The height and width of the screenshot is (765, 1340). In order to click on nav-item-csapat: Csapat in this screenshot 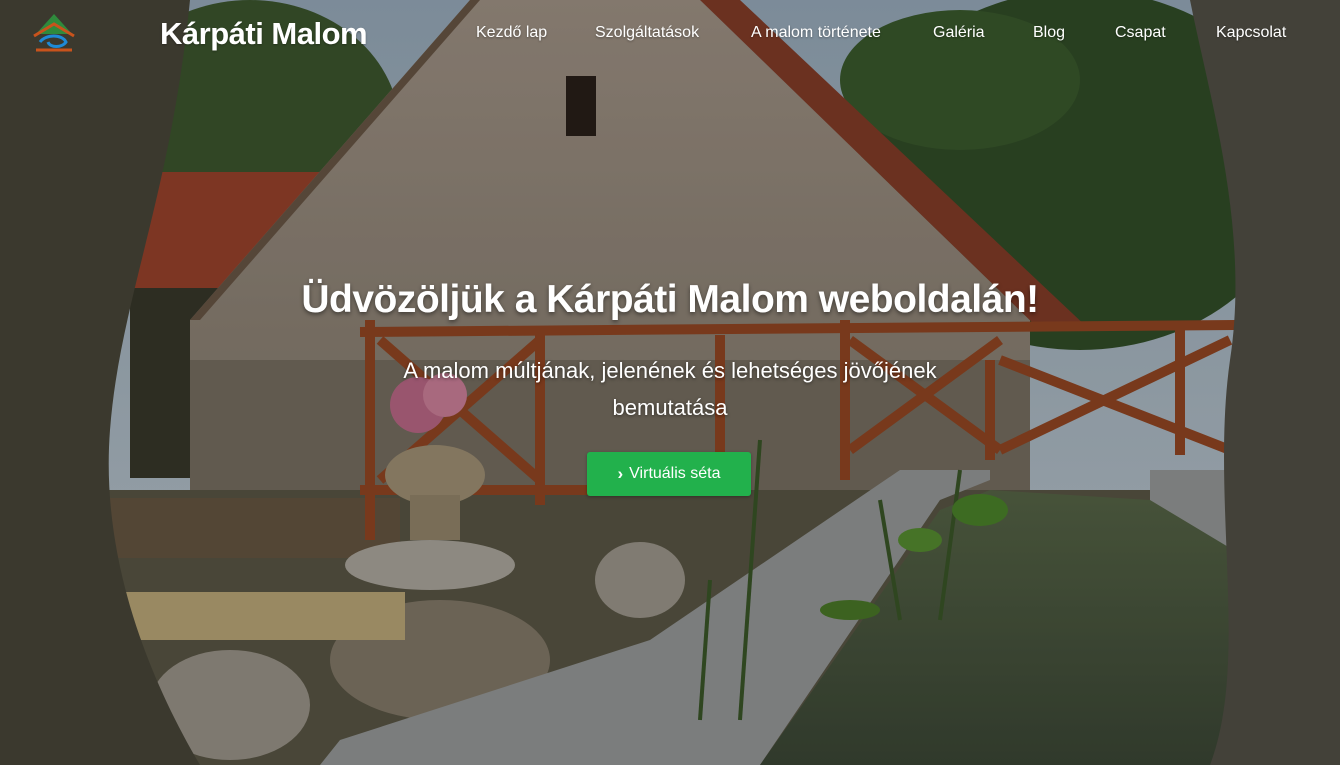, I will do `click(1140, 33)`.